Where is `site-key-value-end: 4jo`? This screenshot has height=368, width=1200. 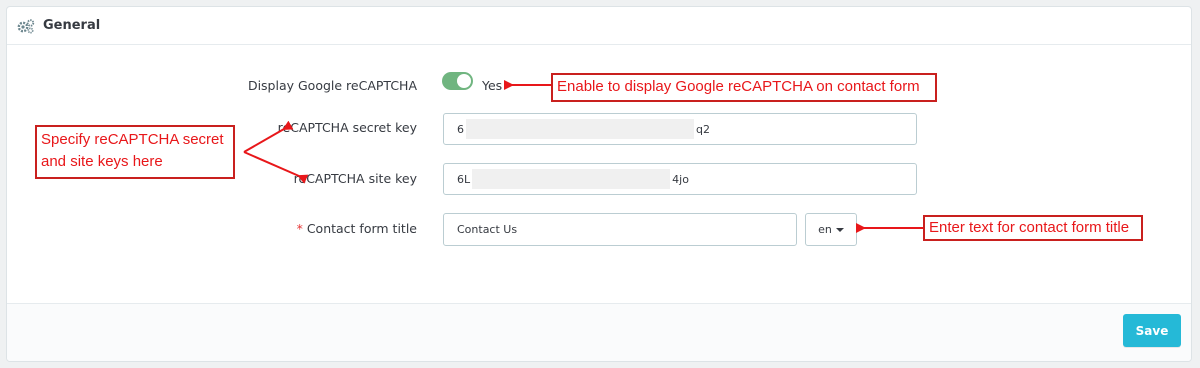 site-key-value-end: 4jo is located at coordinates (680, 179).